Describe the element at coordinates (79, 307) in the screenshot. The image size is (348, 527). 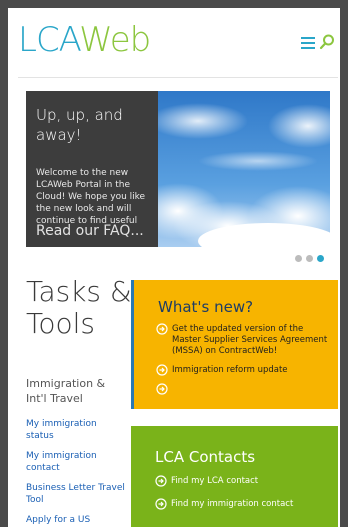
I see `tasks-tools-title: Tasks & Tools` at that location.